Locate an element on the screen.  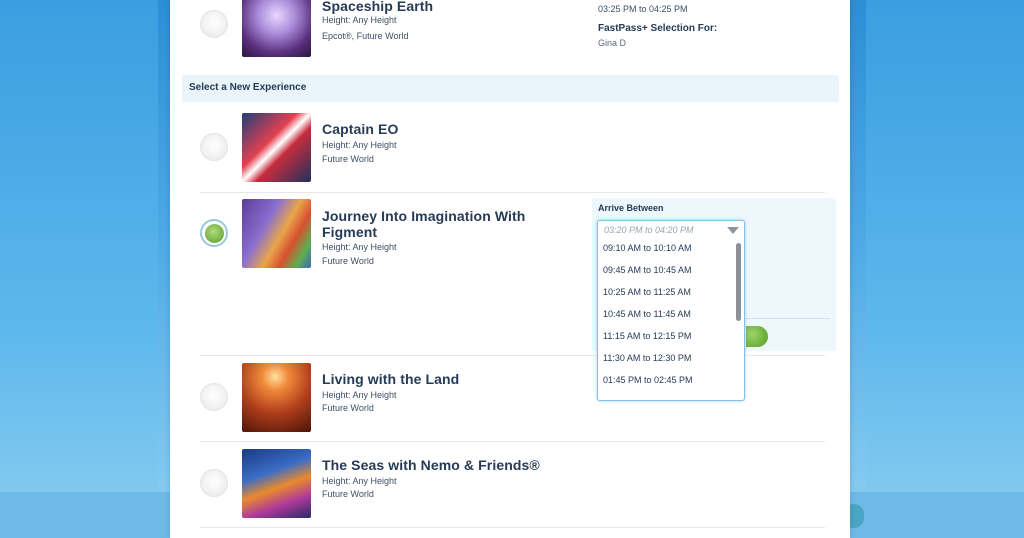
seas-with-nemo-thumbnail is located at coordinates (276, 483).